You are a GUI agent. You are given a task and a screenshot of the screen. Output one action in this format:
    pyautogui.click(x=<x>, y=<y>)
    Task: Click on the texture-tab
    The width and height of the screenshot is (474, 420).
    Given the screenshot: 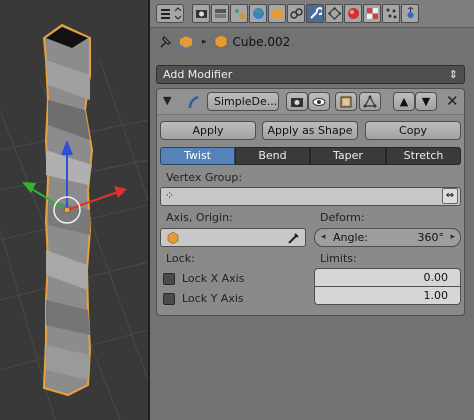 What is the action you would take?
    pyautogui.click(x=372, y=13)
    